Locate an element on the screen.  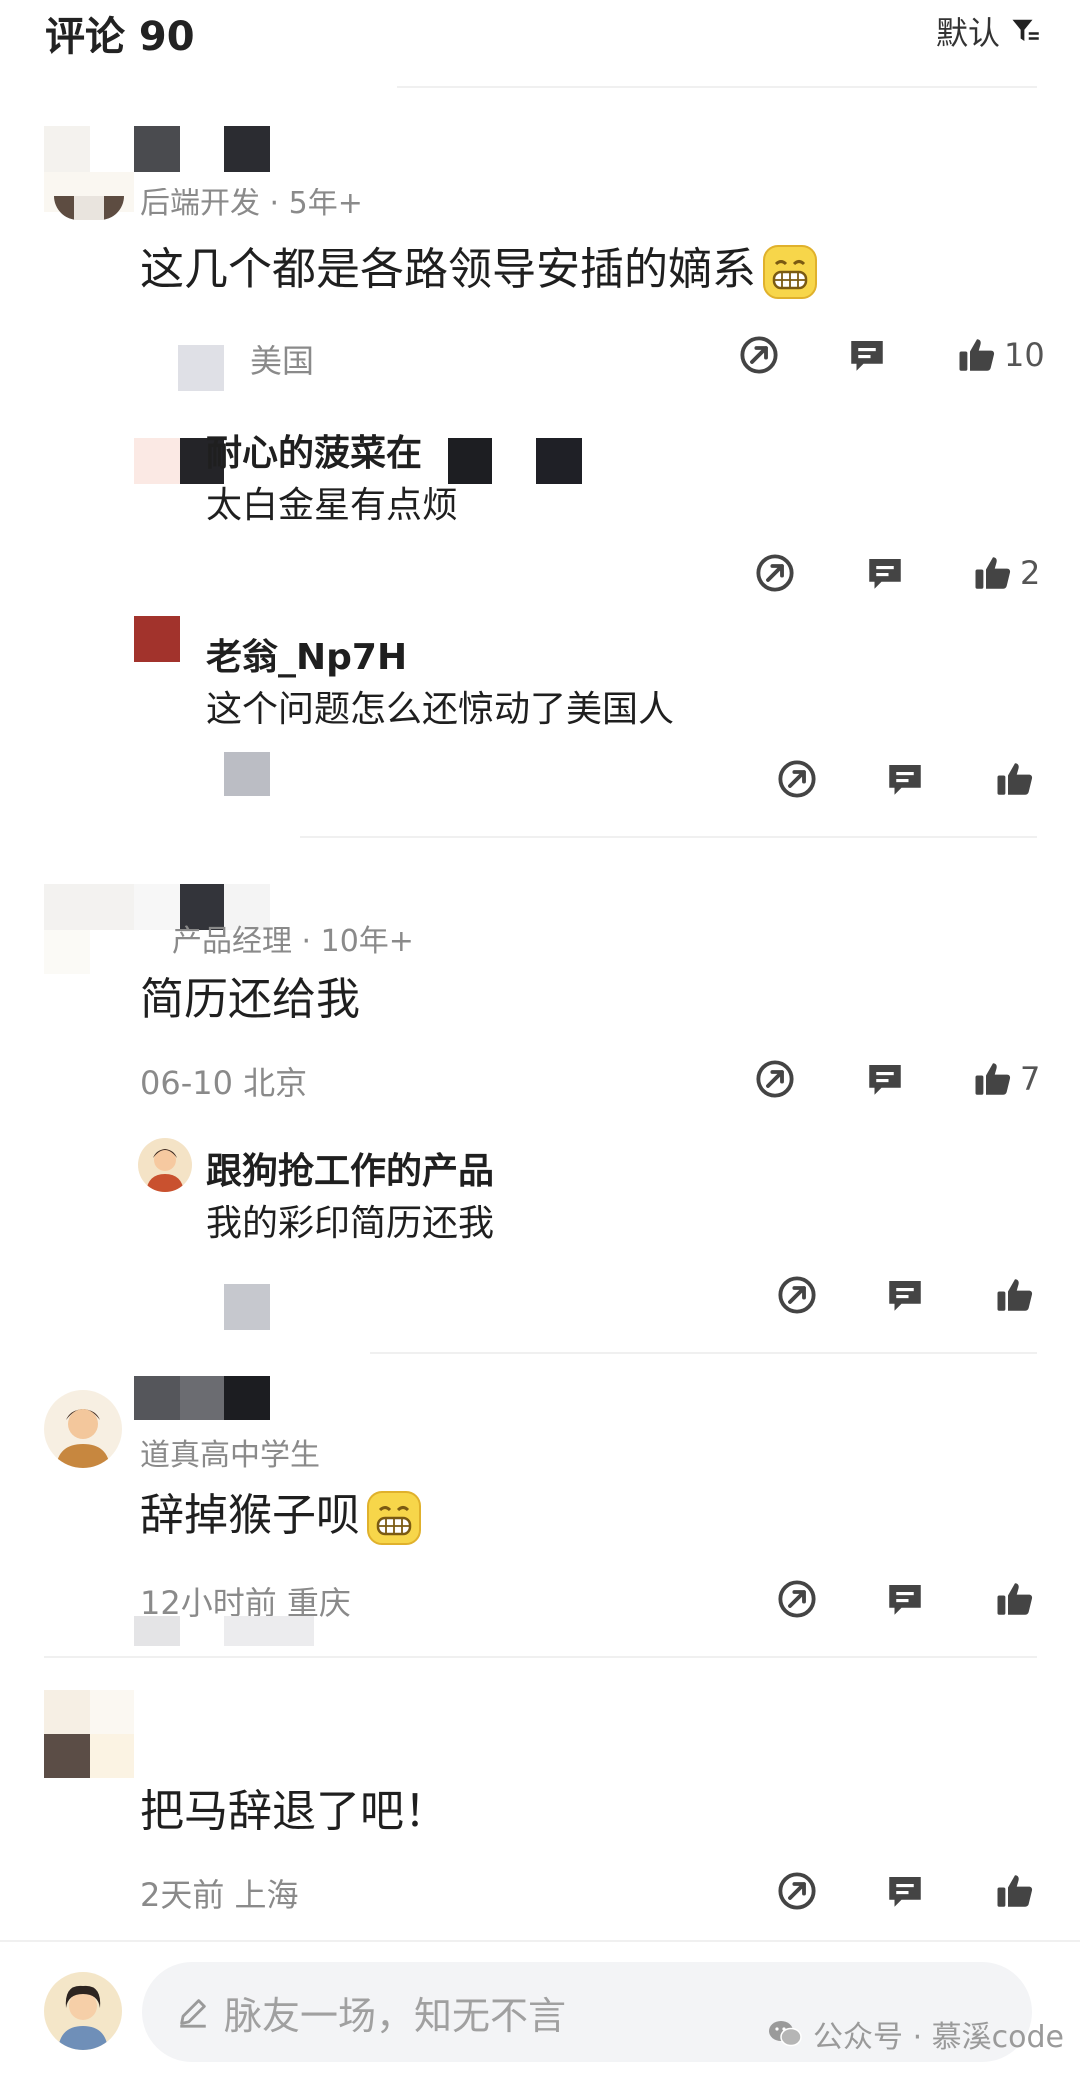
like-count: 7 is located at coordinates (1030, 1079).